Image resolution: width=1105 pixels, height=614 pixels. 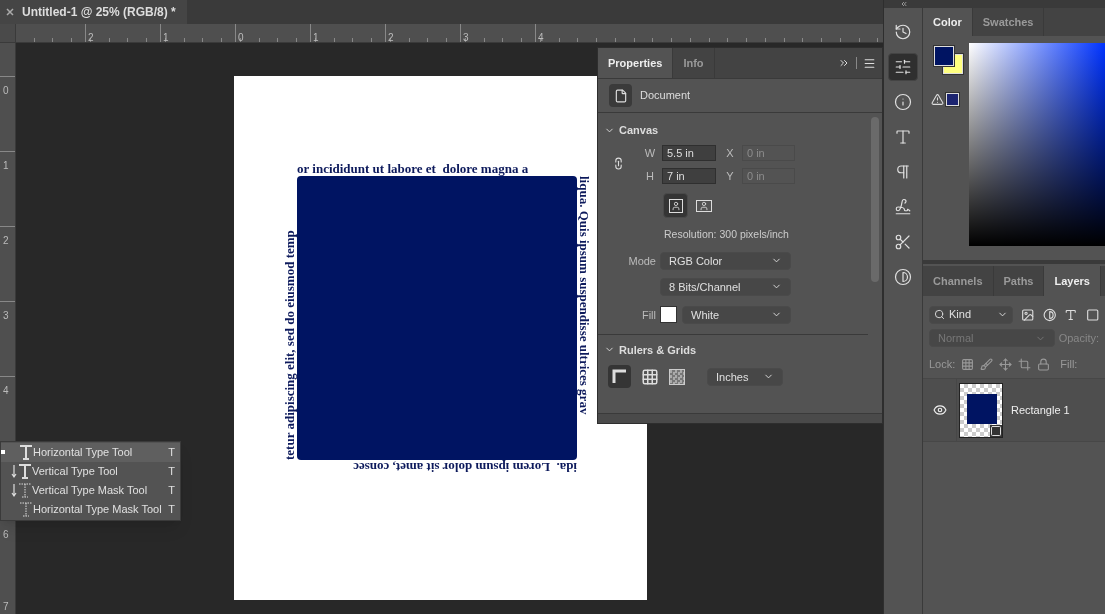 What do you see at coordinates (648, 315) in the screenshot?
I see `fill-label: Fill` at bounding box center [648, 315].